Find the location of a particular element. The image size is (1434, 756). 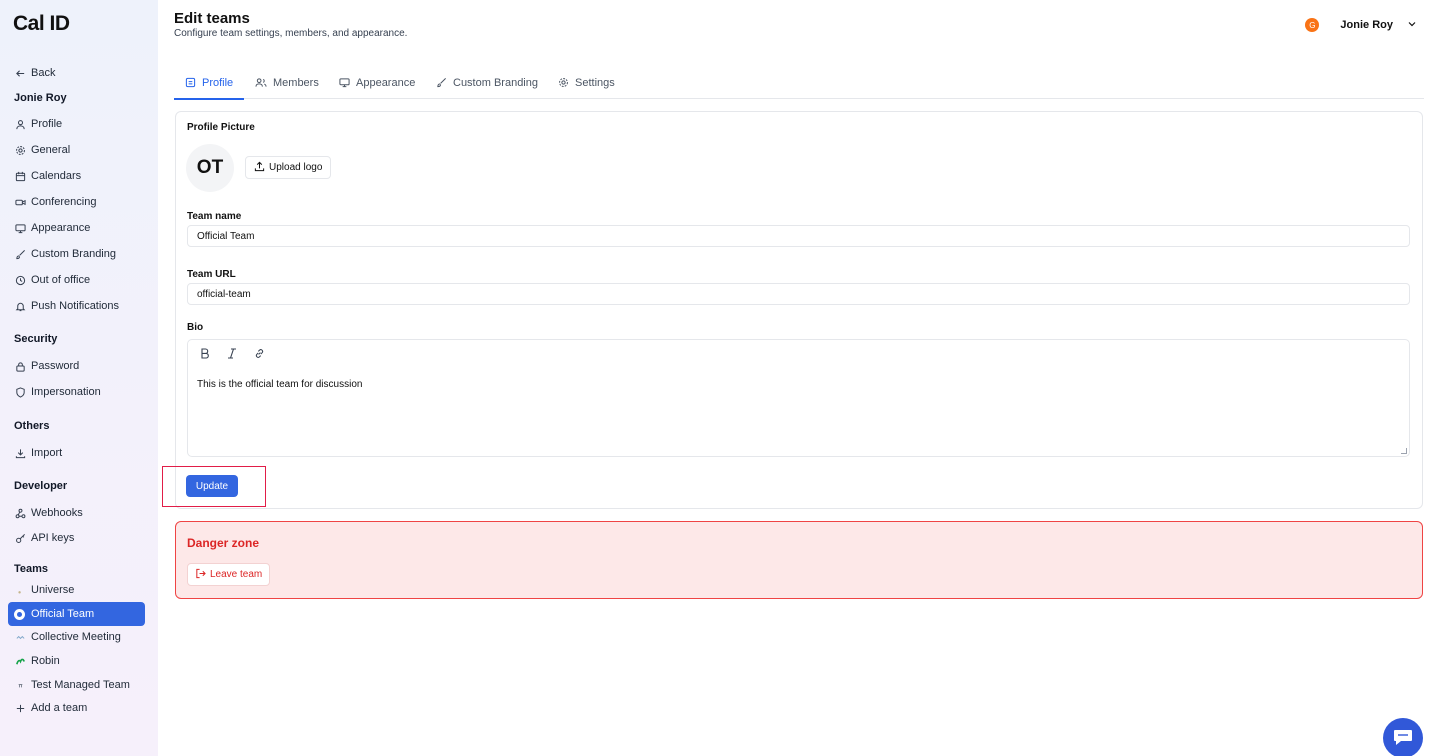

sidebar-item-label: Appearance is located at coordinates (61, 228).